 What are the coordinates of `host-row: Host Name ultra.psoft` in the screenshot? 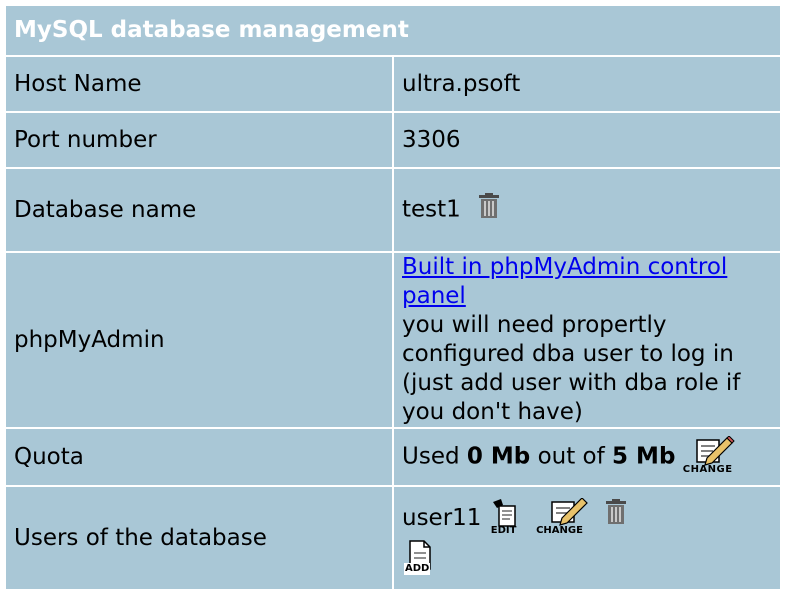 It's located at (393, 84).